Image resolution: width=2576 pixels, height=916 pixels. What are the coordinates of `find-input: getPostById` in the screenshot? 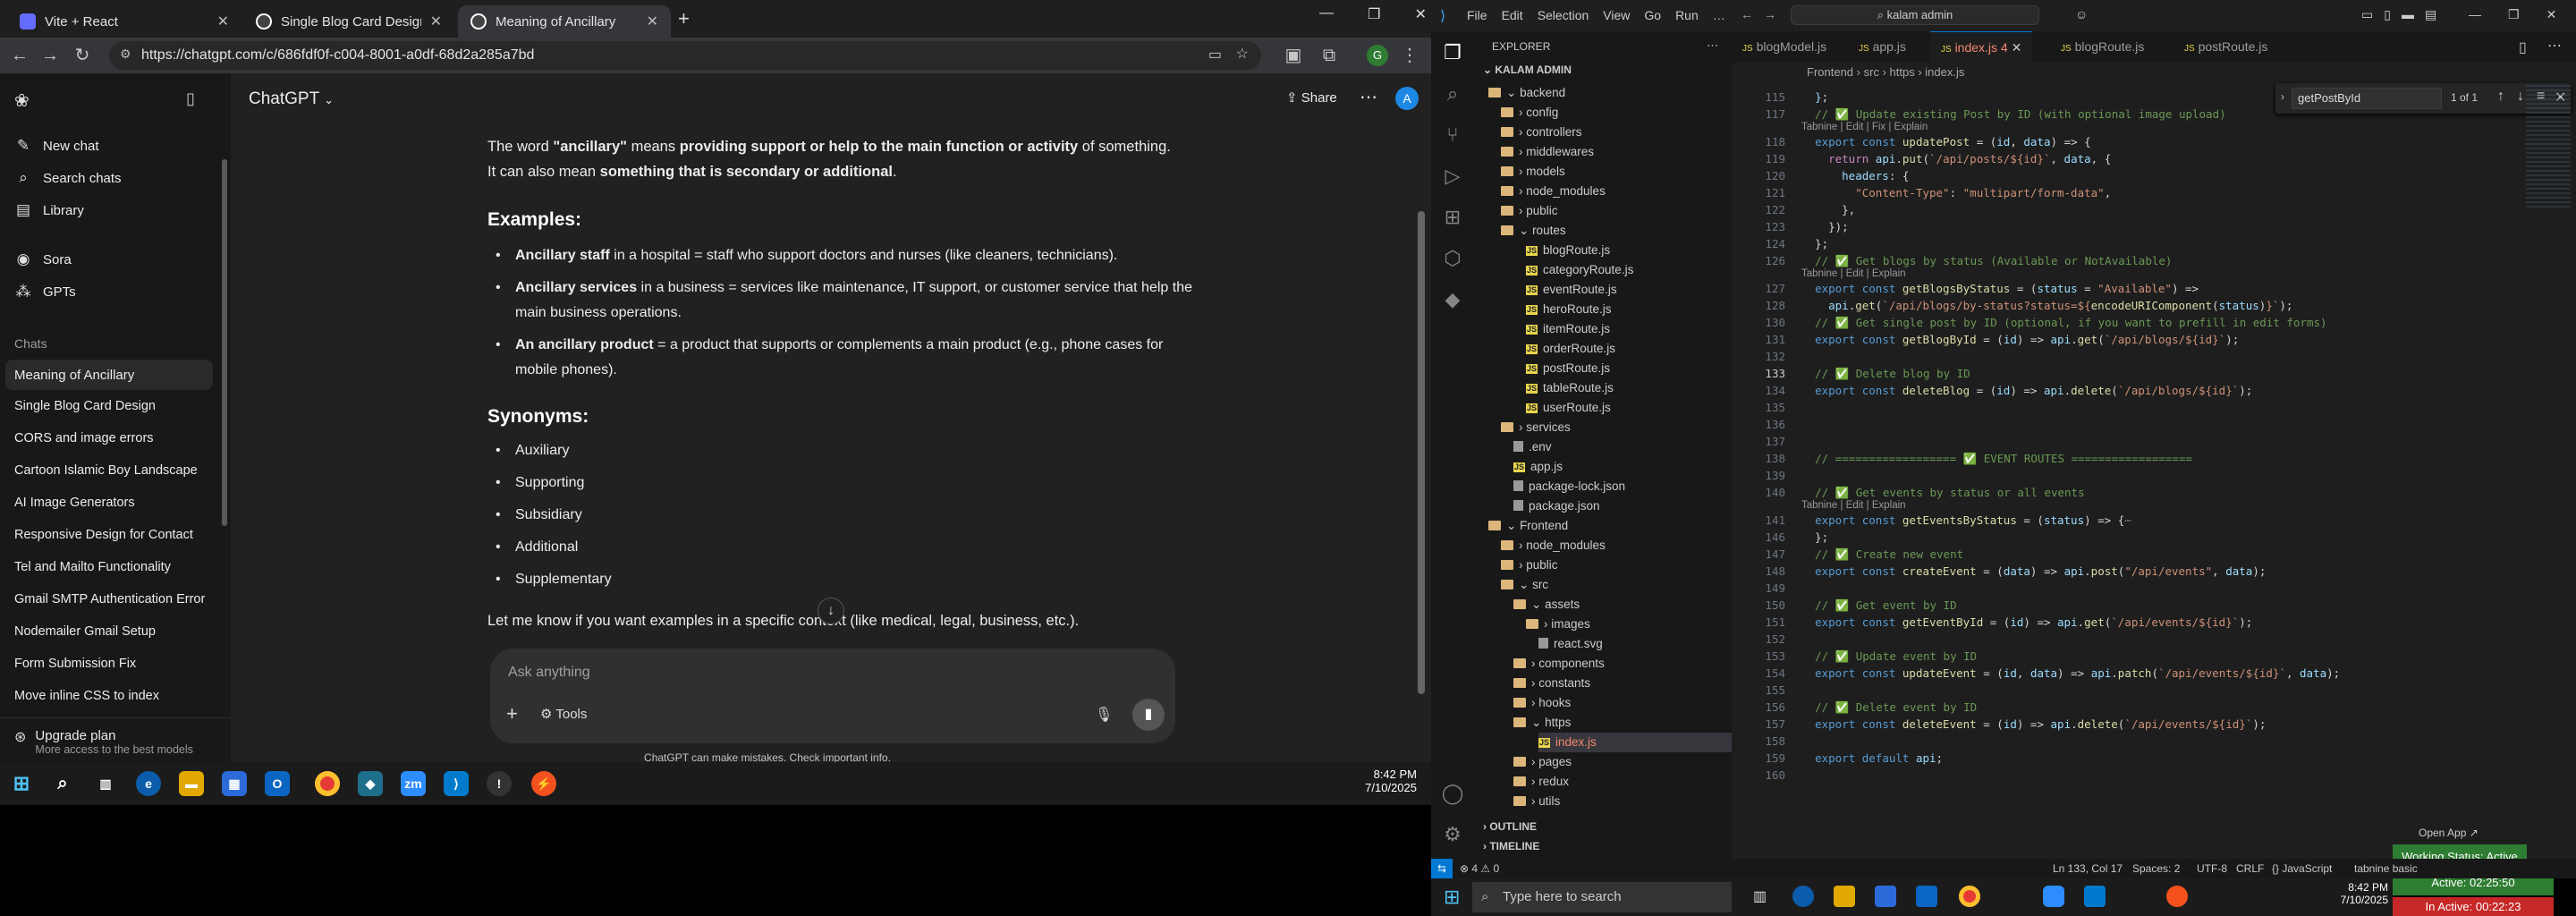 It's located at (2367, 98).